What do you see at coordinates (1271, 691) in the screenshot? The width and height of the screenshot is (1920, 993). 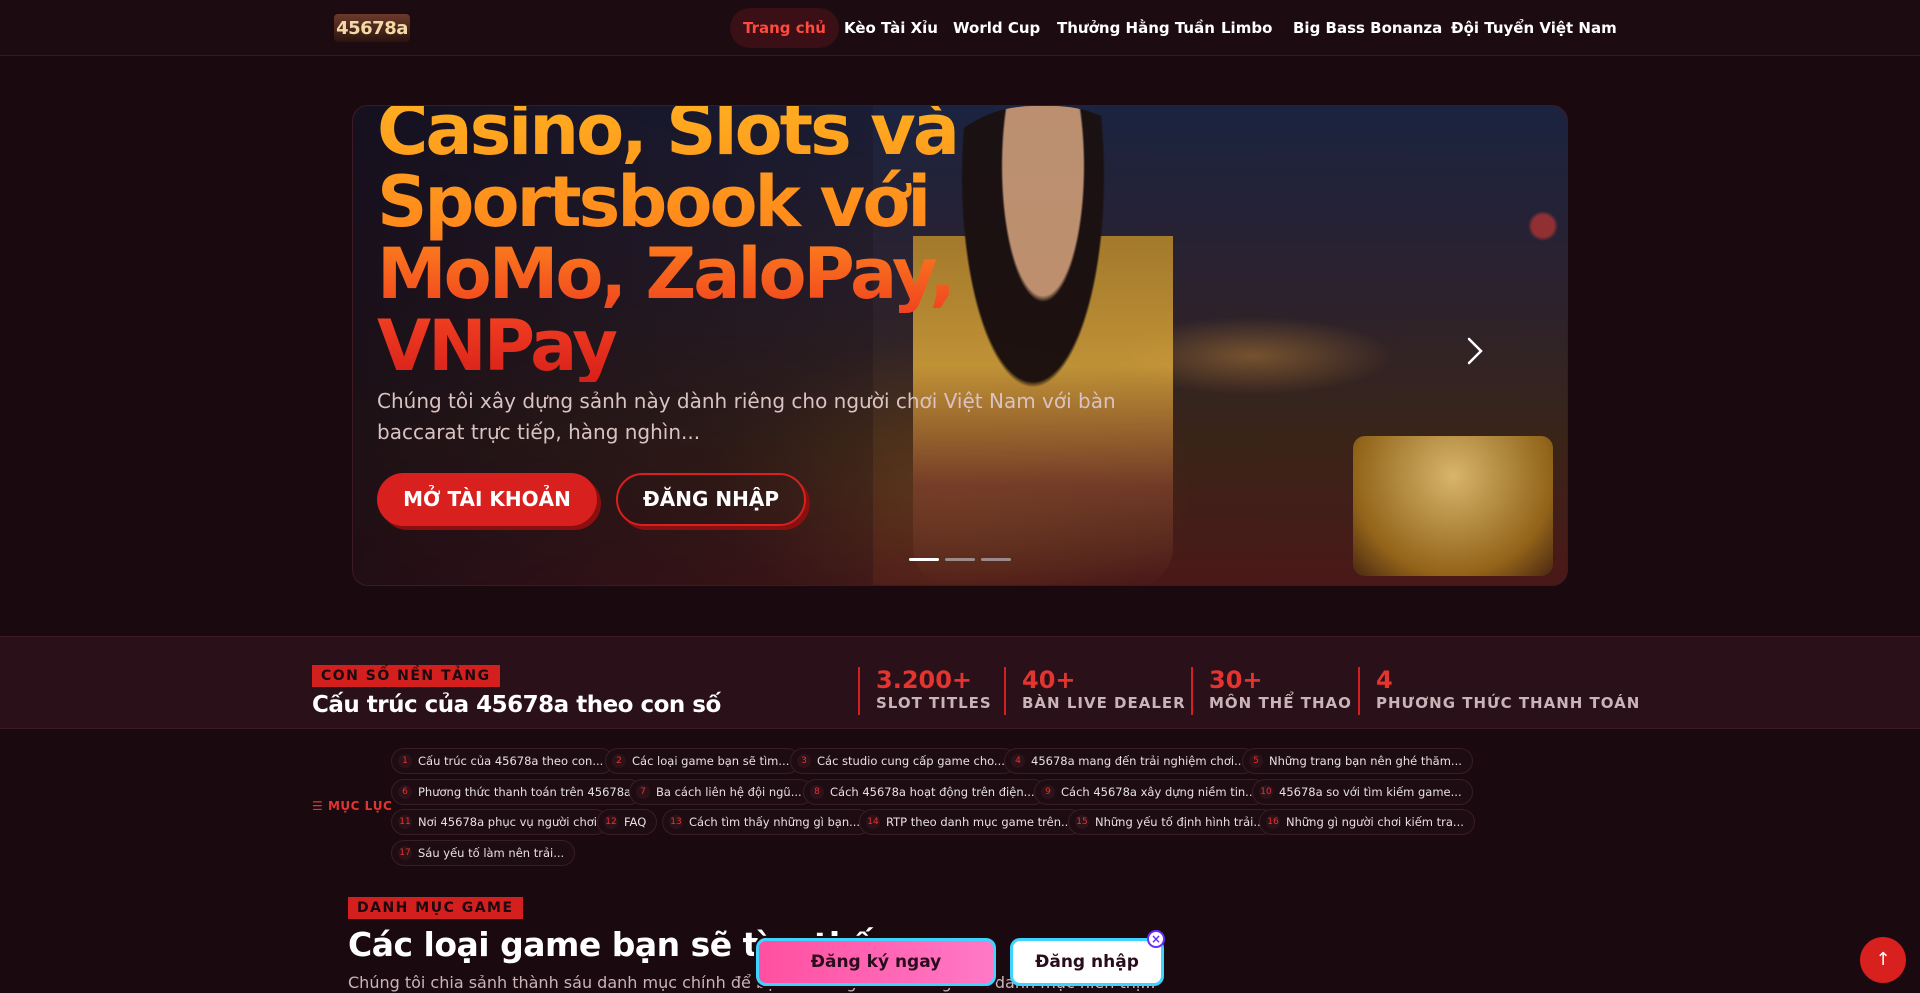 I see `stat-item: 30+ MÔN THỂ THAO` at bounding box center [1271, 691].